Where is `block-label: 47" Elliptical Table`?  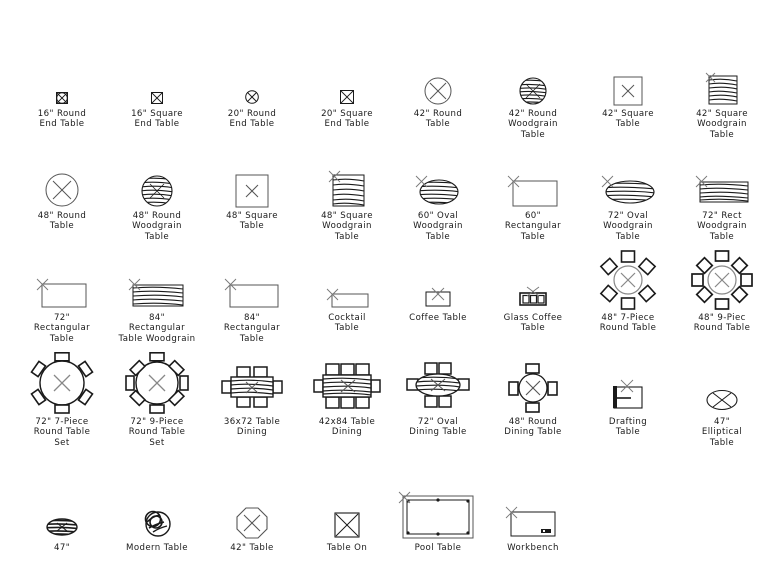
block-label: 47" Elliptical Table is located at coordinates (722, 432).